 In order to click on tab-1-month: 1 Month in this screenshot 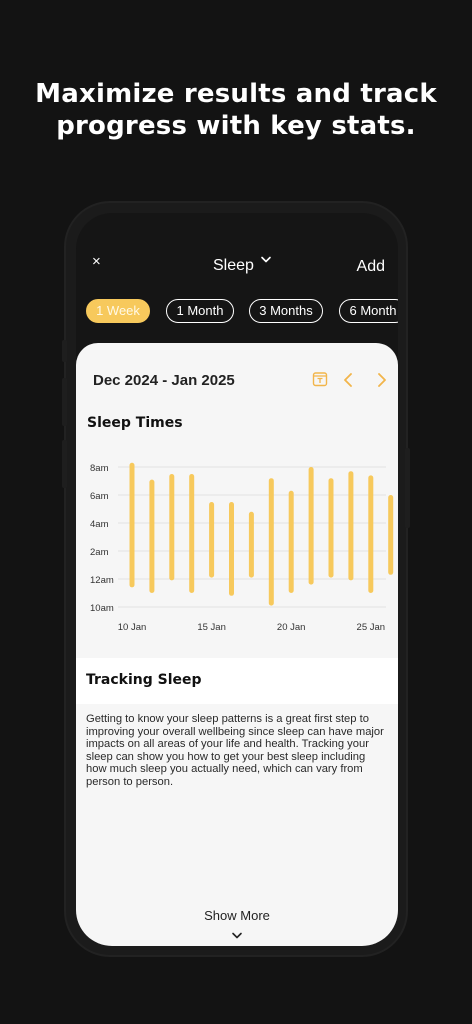, I will do `click(200, 311)`.